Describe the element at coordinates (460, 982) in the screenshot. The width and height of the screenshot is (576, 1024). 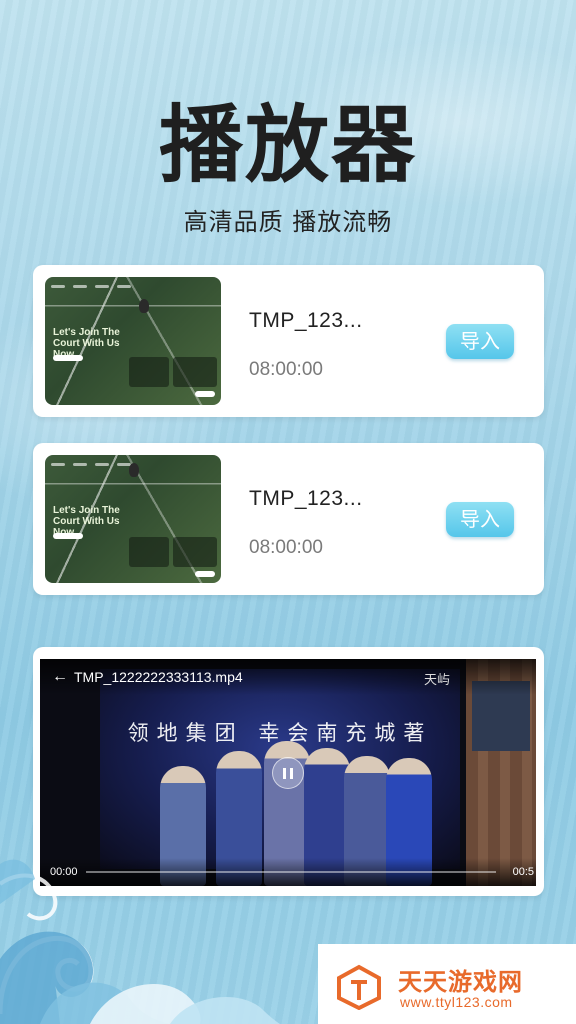
I see `watermark-name: 天天游戏网` at that location.